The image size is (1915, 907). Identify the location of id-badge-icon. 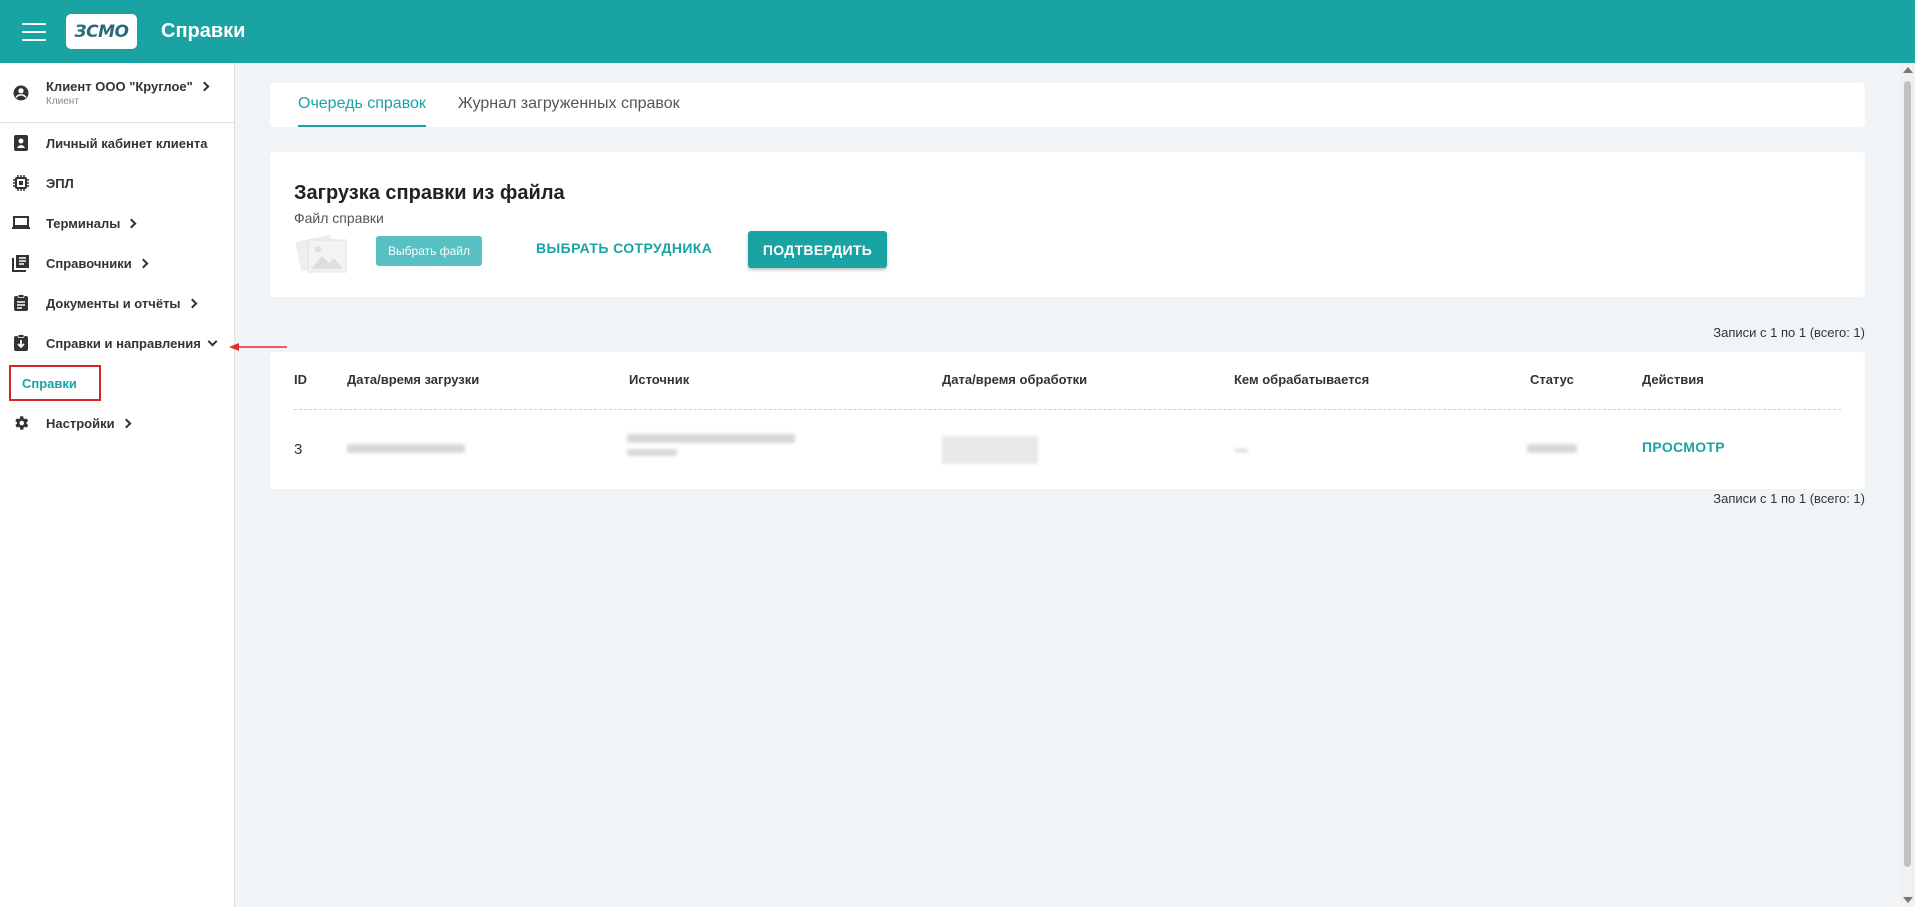
(21, 143).